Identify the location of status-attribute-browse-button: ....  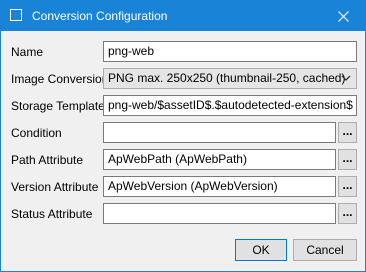
(347, 213).